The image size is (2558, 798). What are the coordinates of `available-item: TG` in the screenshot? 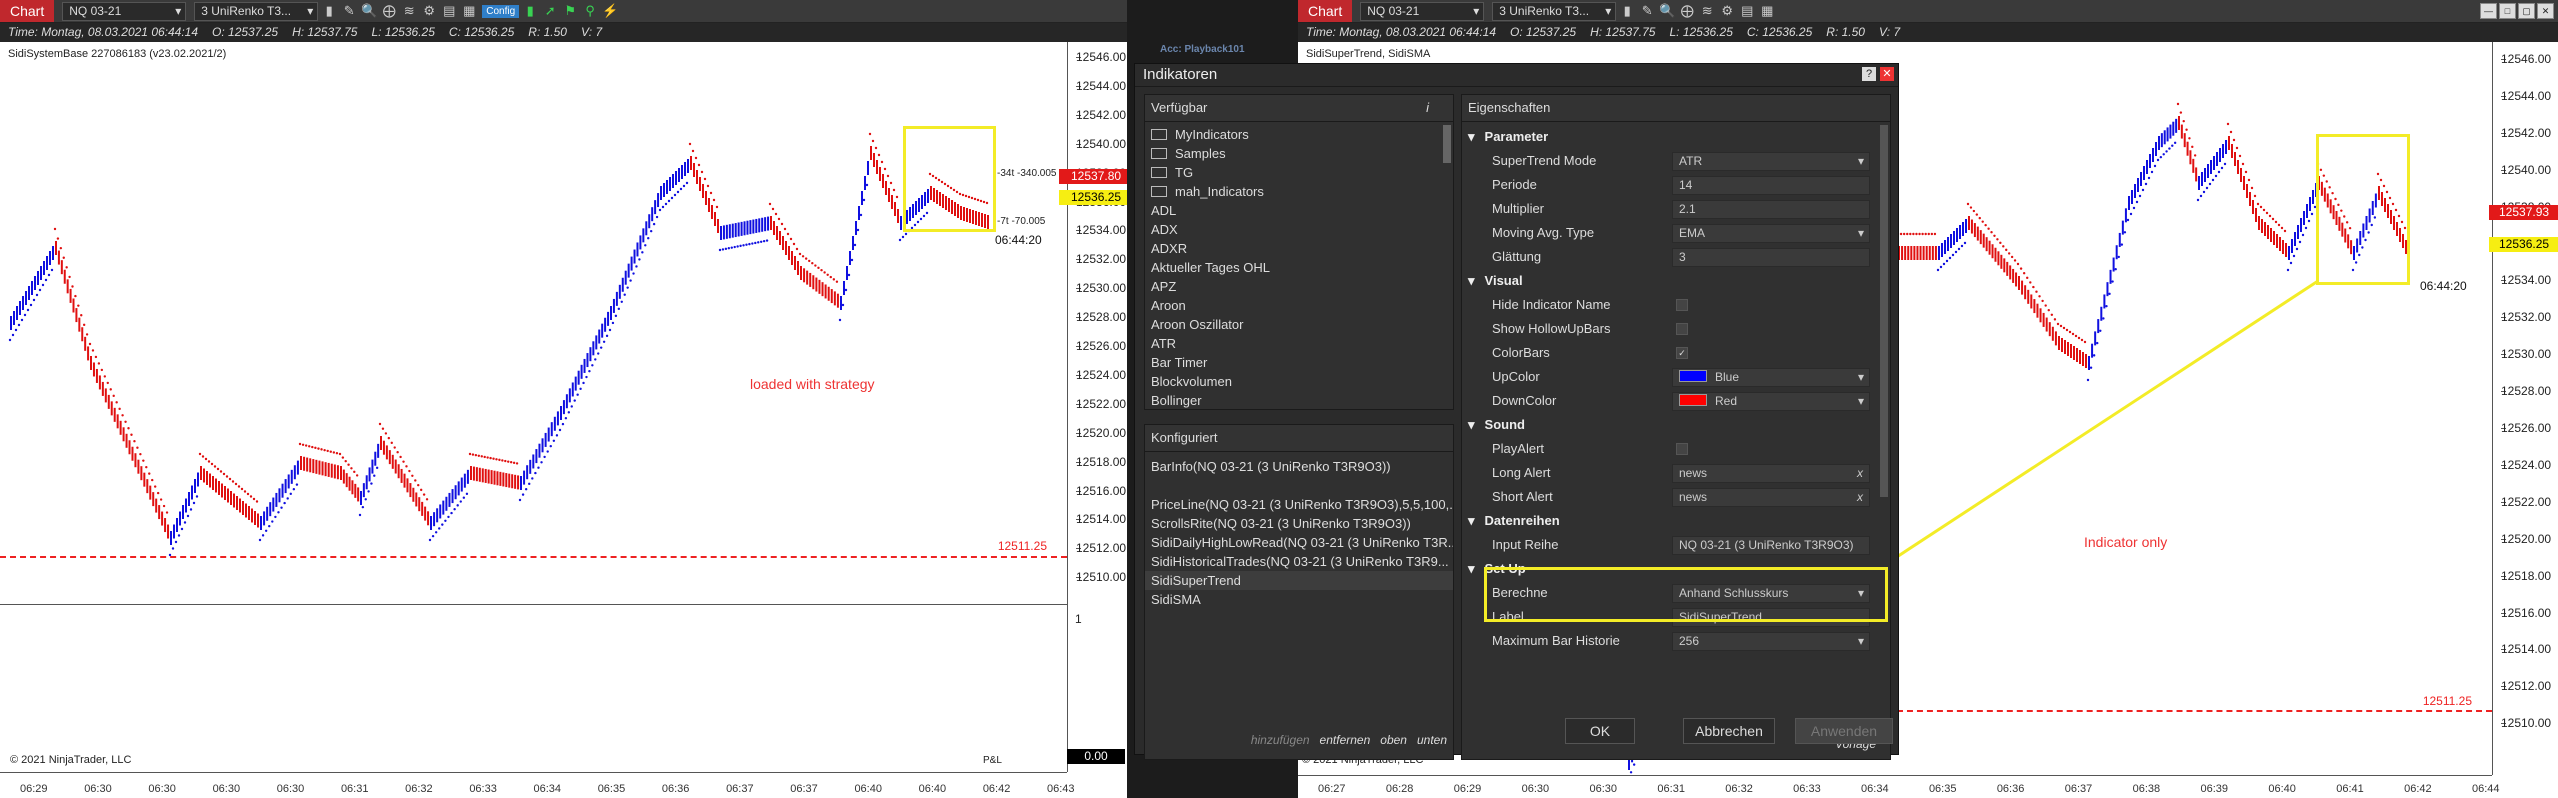 It's located at (1292, 172).